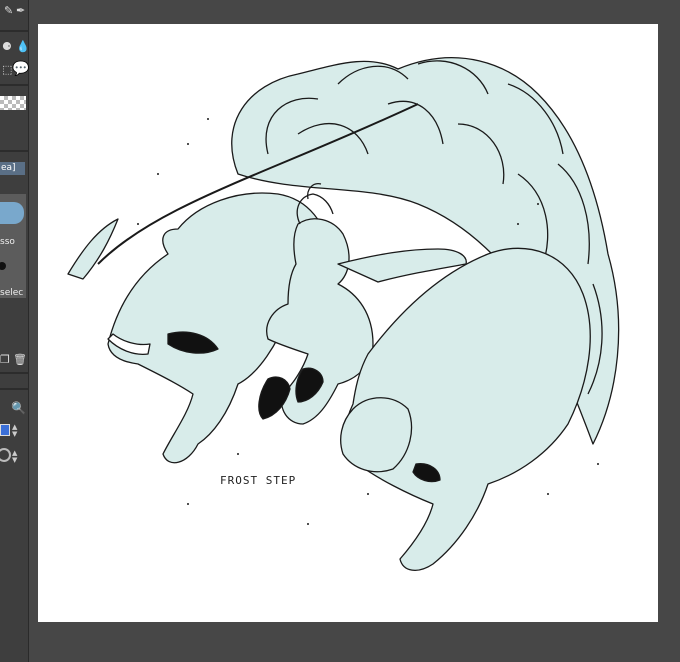 This screenshot has height=662, width=680. Describe the element at coordinates (12, 213) in the screenshot. I see `lasso-preview-icon` at that location.